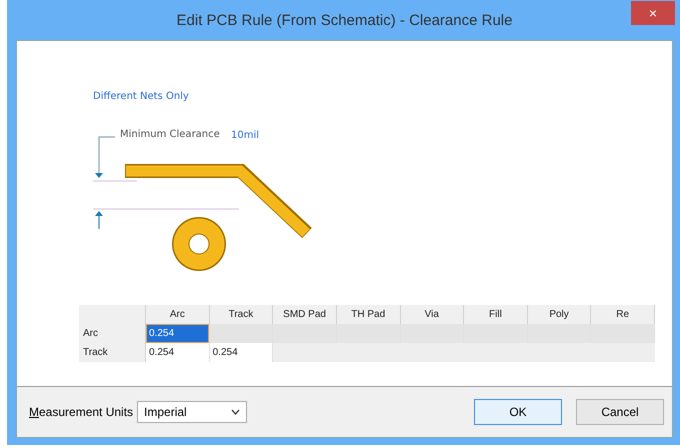  What do you see at coordinates (496, 314) in the screenshot?
I see `column-header: Fill` at bounding box center [496, 314].